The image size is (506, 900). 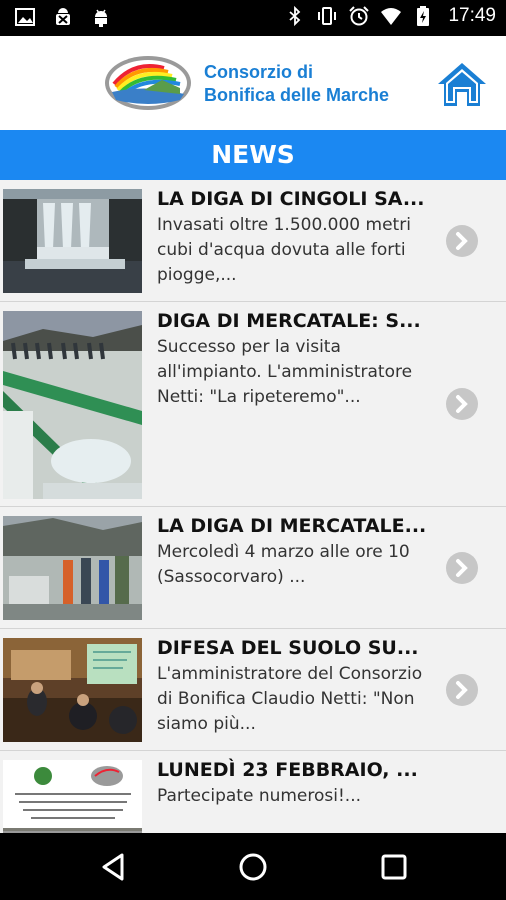 What do you see at coordinates (63, 16) in the screenshot?
I see `android-bug-icon` at bounding box center [63, 16].